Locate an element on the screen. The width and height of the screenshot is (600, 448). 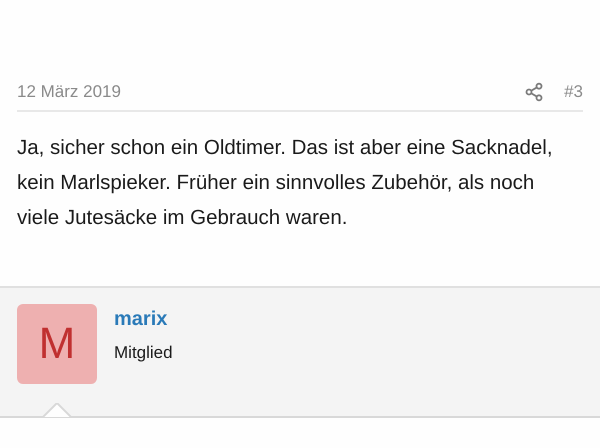
share-icon is located at coordinates (534, 92).